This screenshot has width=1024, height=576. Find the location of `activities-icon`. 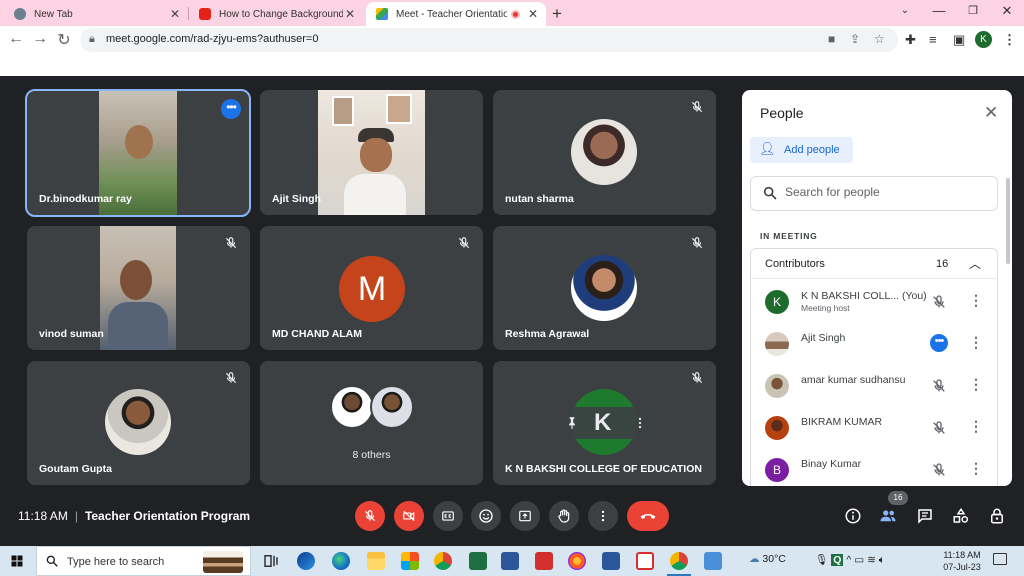

activities-icon is located at coordinates (961, 516).